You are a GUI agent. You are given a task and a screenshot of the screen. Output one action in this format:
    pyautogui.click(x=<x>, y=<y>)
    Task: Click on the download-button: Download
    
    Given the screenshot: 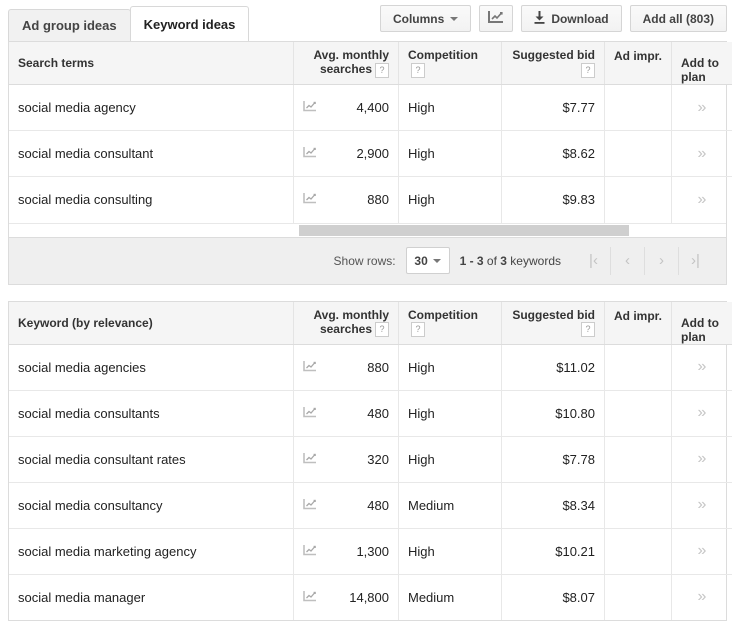 What is the action you would take?
    pyautogui.click(x=571, y=18)
    